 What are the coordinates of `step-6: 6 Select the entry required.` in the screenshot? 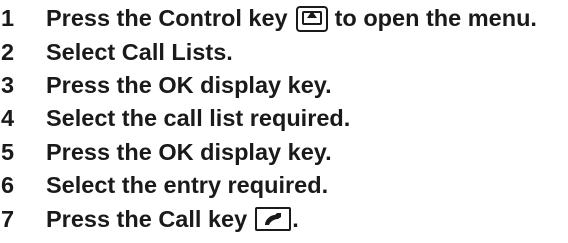 It's located at (284, 185).